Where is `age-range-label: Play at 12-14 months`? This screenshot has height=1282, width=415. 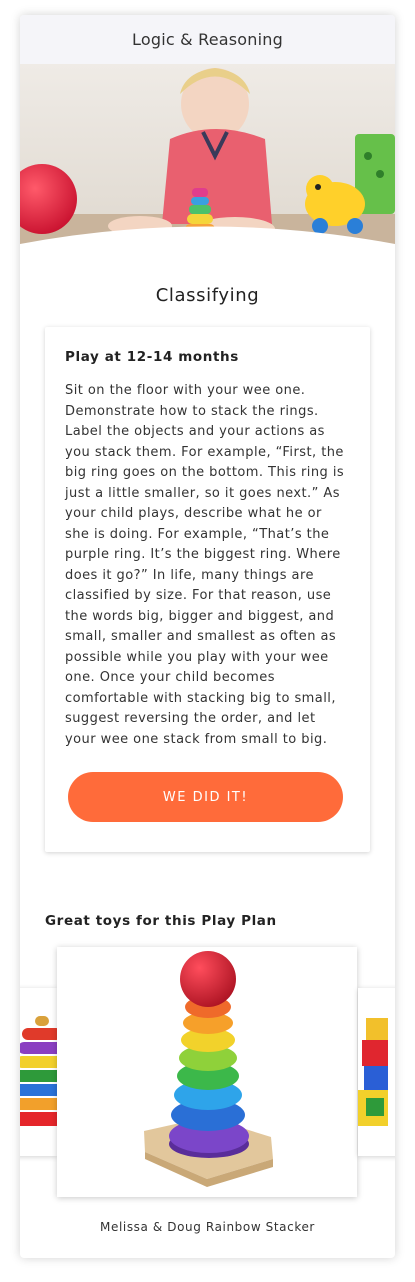
age-range-label: Play at 12-14 months is located at coordinates (152, 357).